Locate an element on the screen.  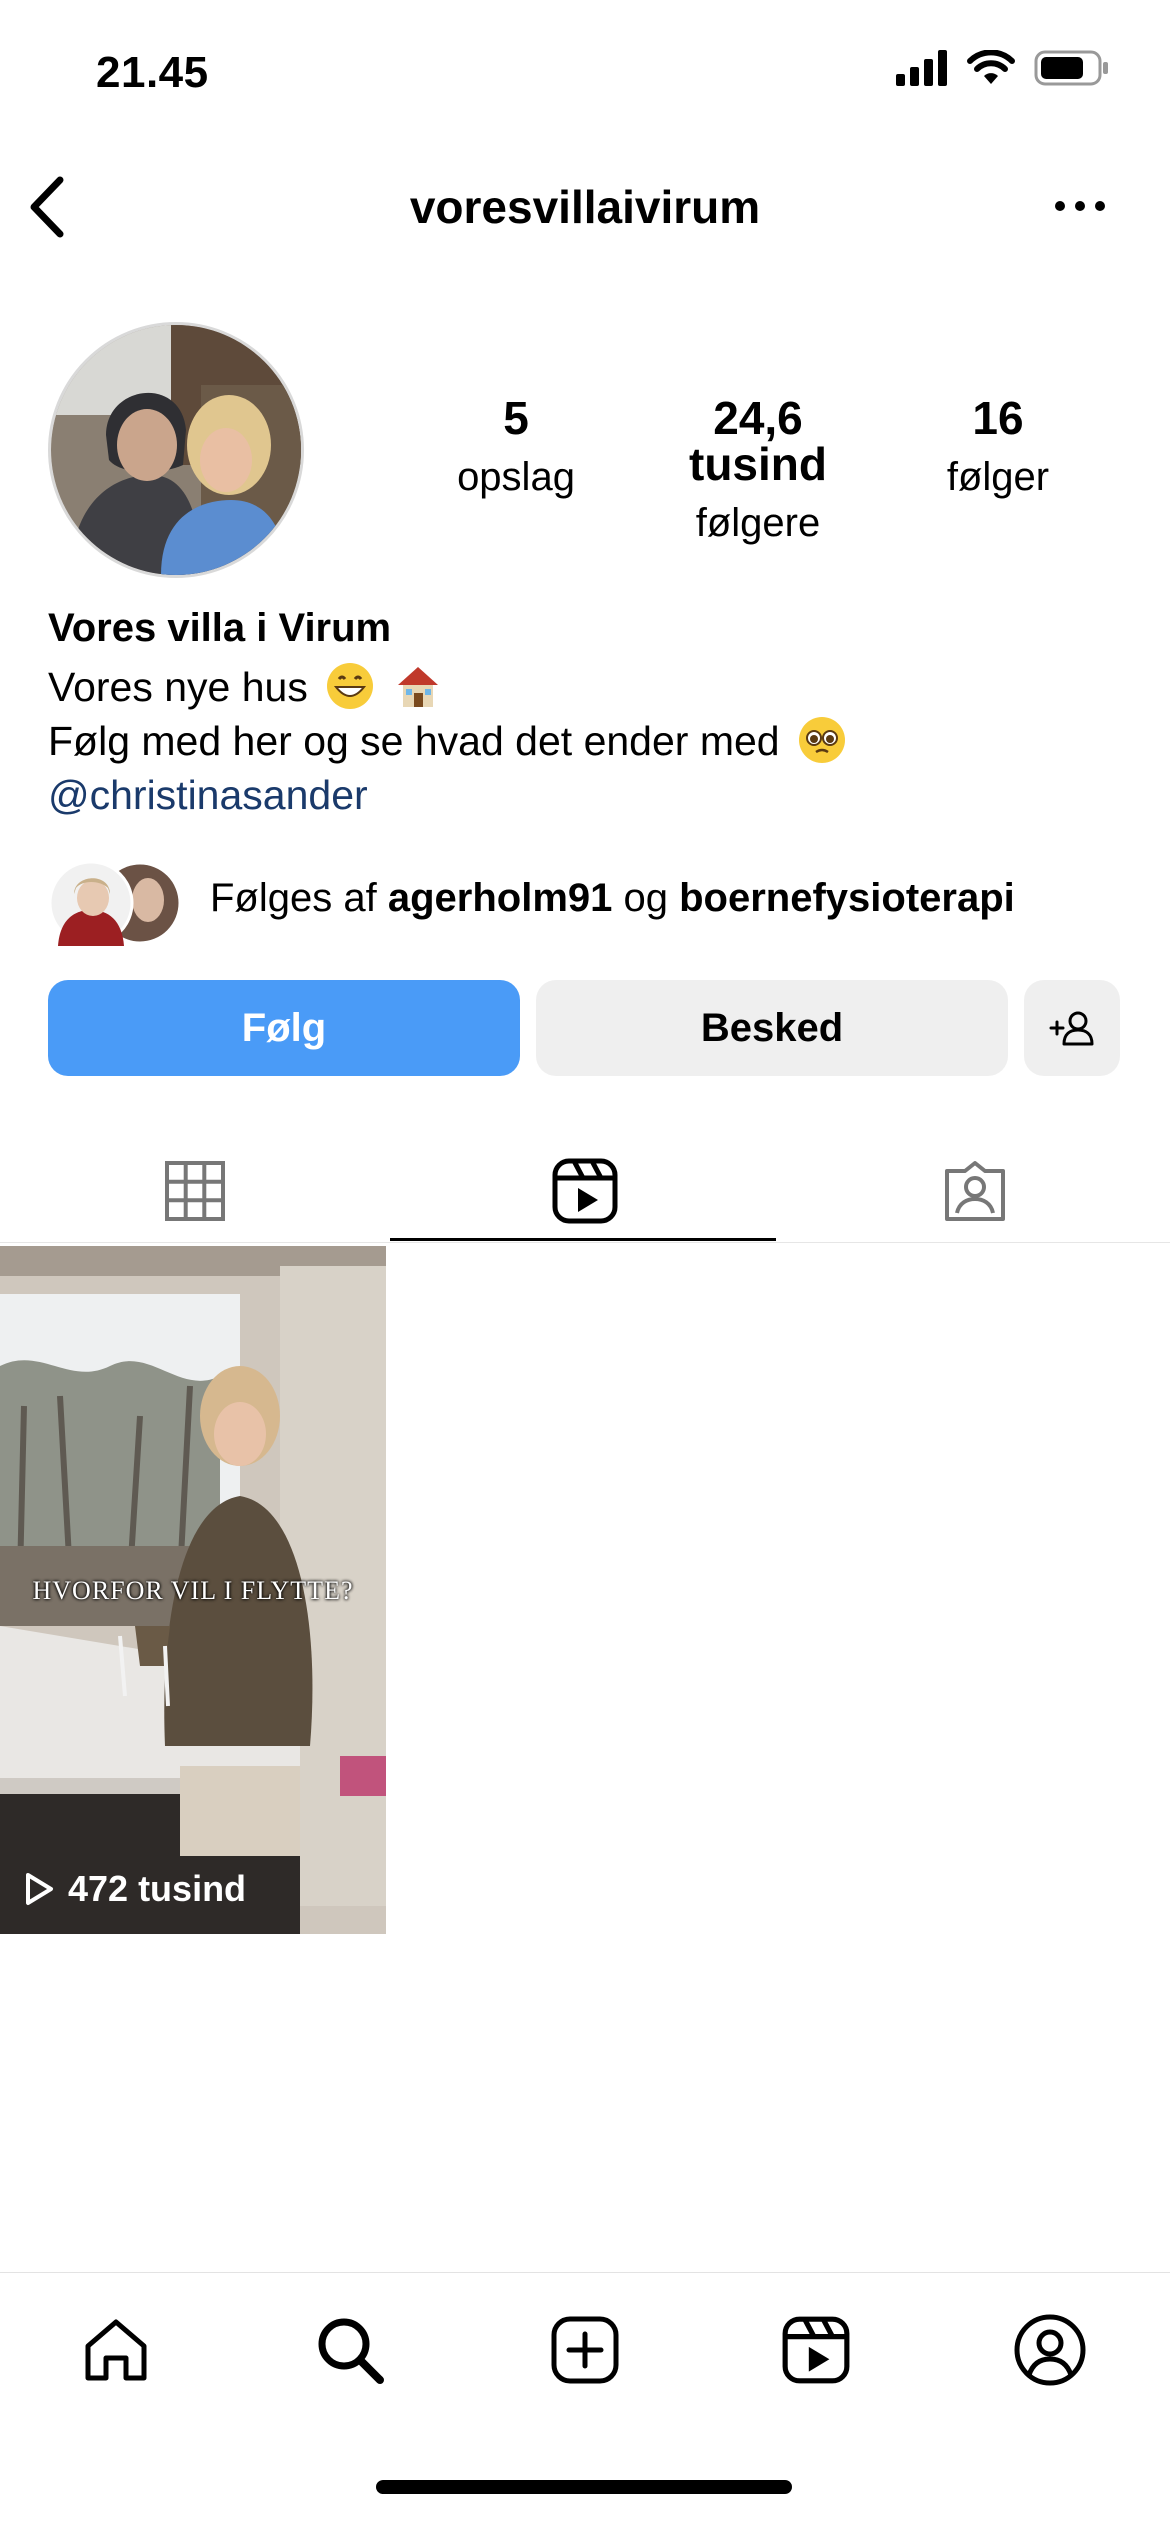
nav-create is located at coordinates (585, 2350).